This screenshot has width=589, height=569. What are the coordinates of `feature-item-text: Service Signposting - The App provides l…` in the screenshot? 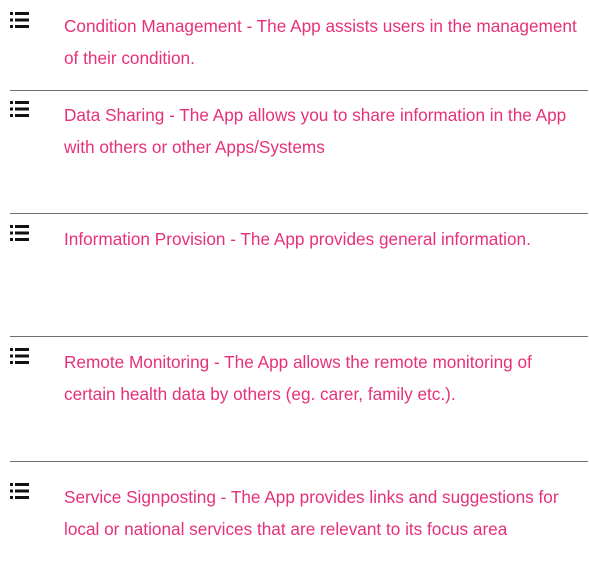 It's located at (311, 513).